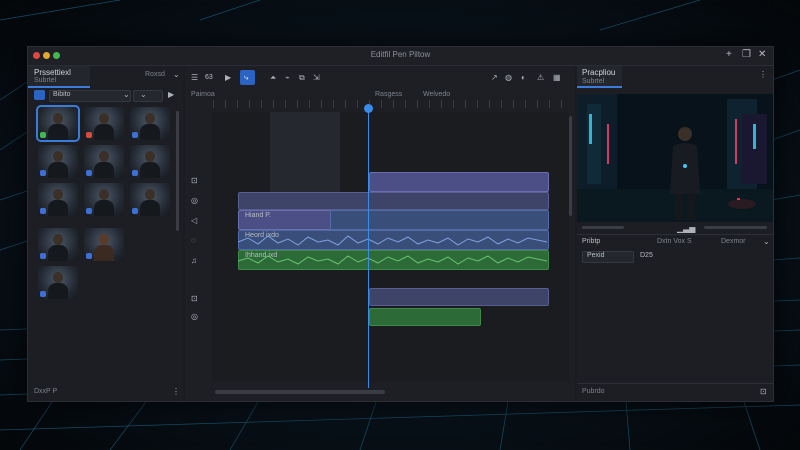  I want to click on track-solo-icon: ◌, so click(193, 241).